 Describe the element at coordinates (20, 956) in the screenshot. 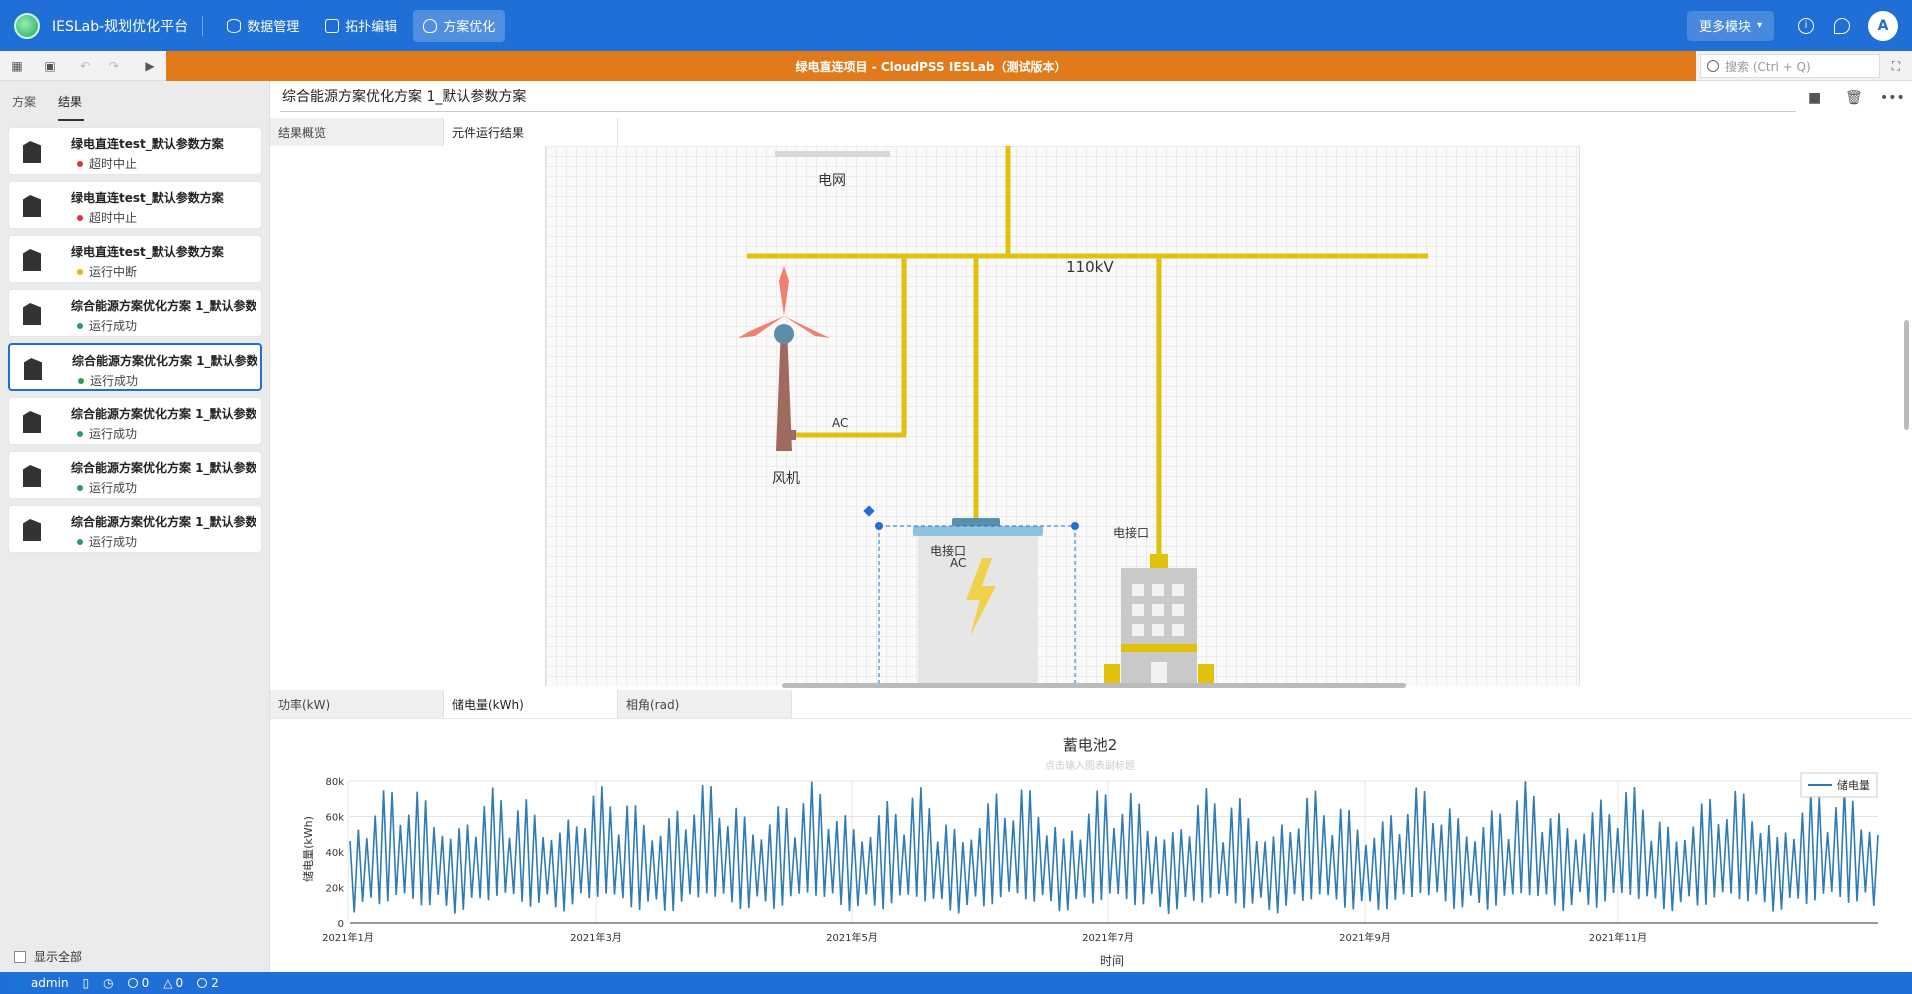

I see `checkbox-box` at that location.